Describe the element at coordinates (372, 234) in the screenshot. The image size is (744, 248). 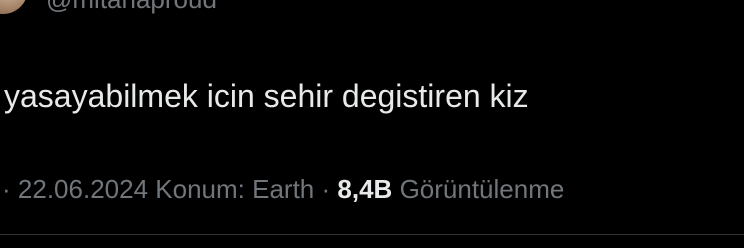
I see `divider` at that location.